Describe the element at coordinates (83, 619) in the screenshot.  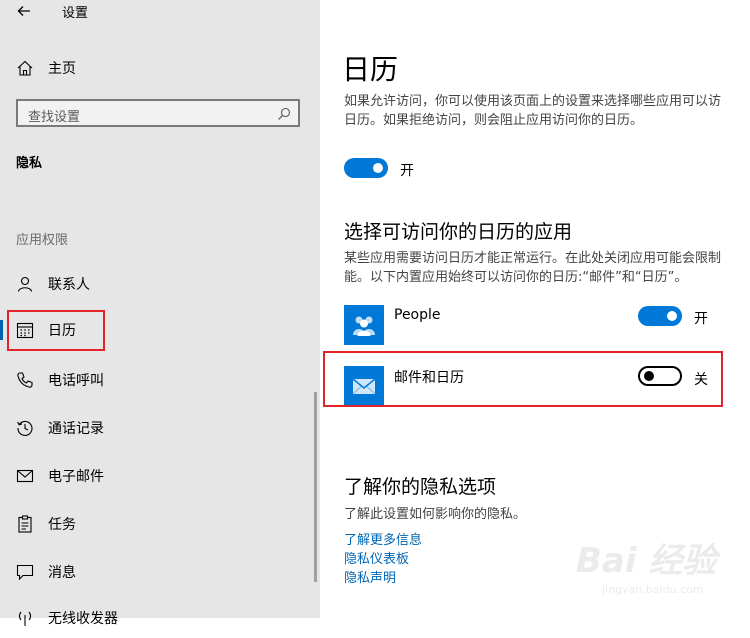
I see `sidebar-item-label: 无线收发器` at that location.